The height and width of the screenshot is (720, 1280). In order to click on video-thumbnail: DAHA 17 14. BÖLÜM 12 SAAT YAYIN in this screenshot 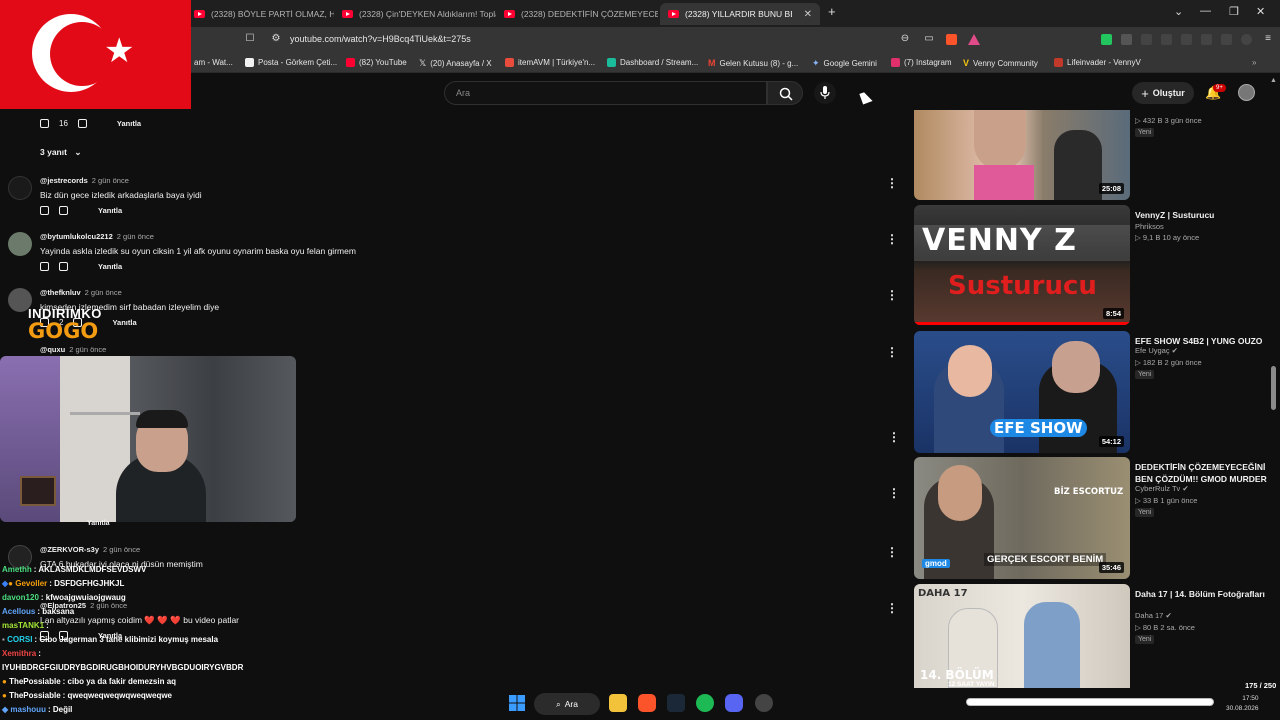, I will do `click(1022, 636)`.